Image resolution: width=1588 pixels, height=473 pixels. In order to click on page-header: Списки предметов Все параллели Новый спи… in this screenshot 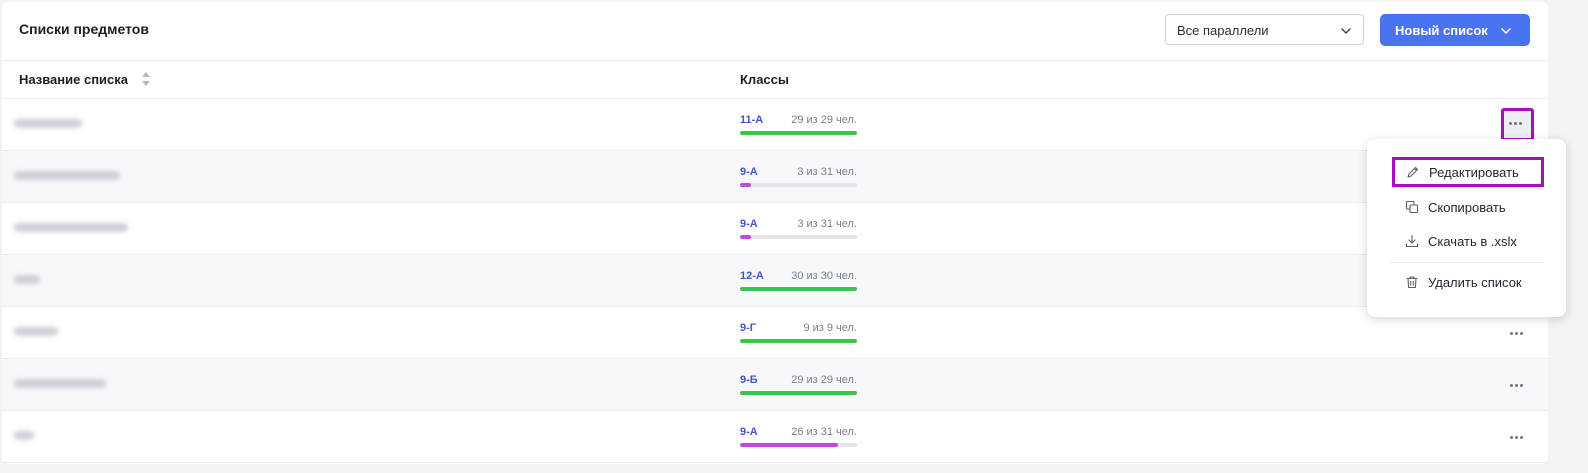, I will do `click(775, 31)`.